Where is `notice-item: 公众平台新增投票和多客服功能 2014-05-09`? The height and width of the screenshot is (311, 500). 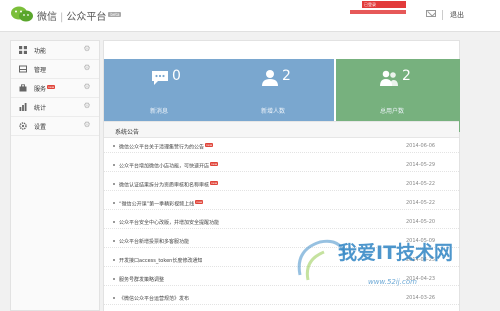
notice-item: 公众平台新增投票和多客服功能 2014-05-09 is located at coordinates (281, 241).